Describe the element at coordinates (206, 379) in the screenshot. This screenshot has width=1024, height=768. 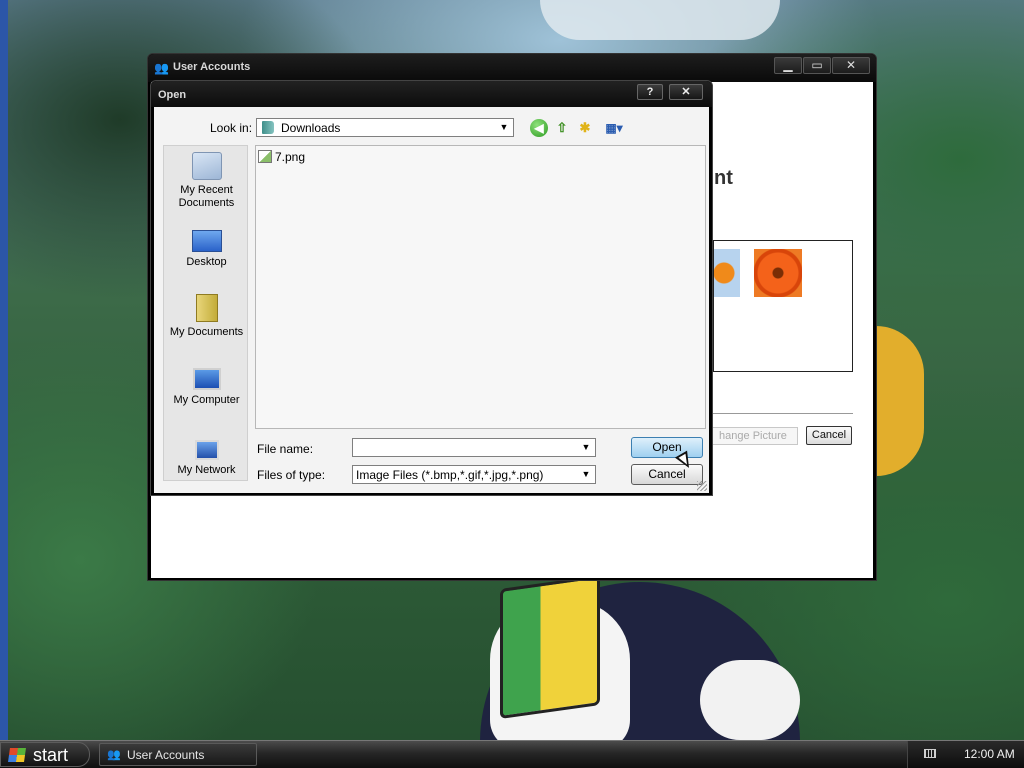
I see `my-computer-icon` at that location.